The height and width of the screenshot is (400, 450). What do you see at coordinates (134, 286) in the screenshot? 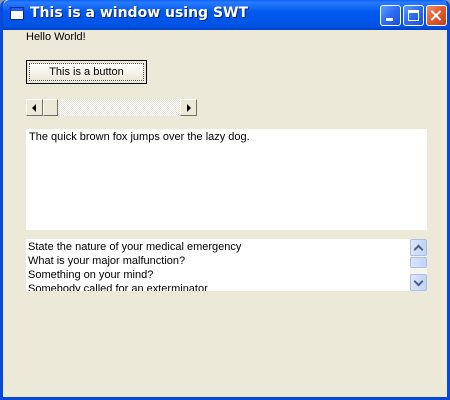
I see `list-item: Somebody called for an exterminator` at bounding box center [134, 286].